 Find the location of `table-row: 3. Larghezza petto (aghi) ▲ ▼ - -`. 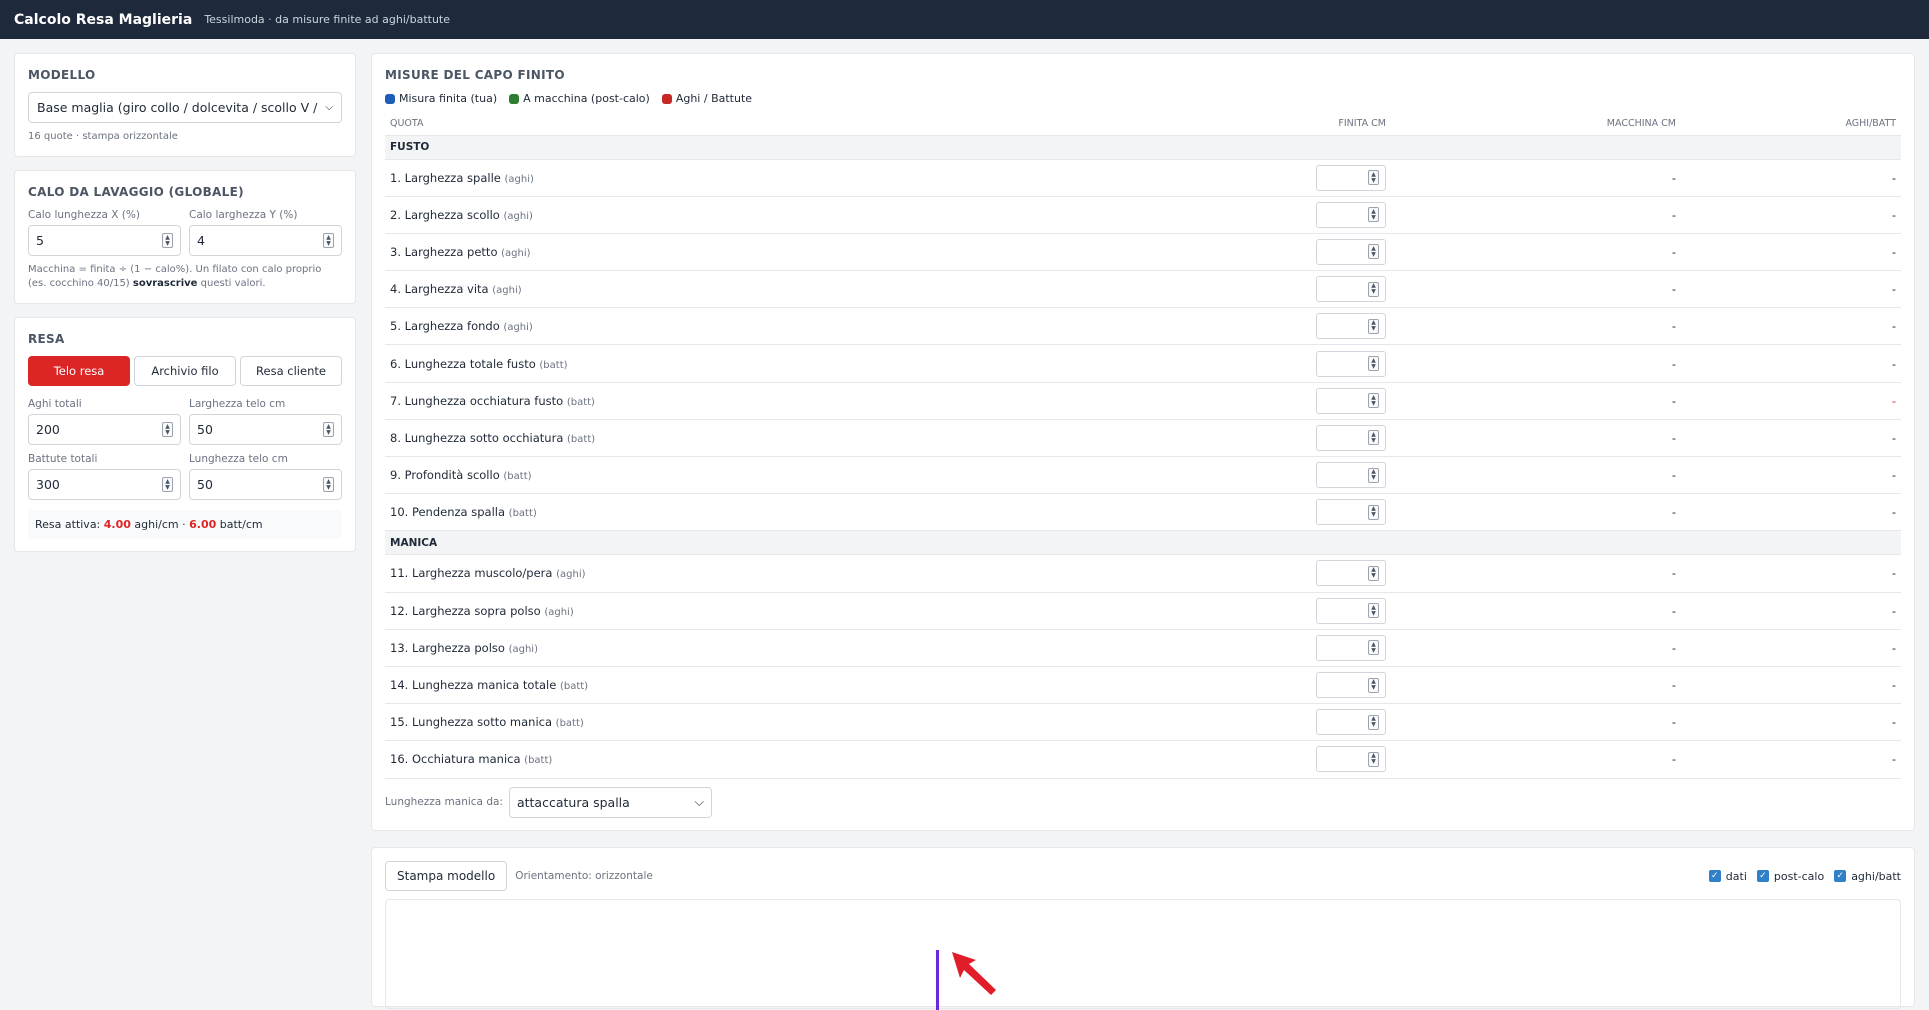

table-row: 3. Larghezza petto (aghi) ▲ ▼ - - is located at coordinates (1143, 252).